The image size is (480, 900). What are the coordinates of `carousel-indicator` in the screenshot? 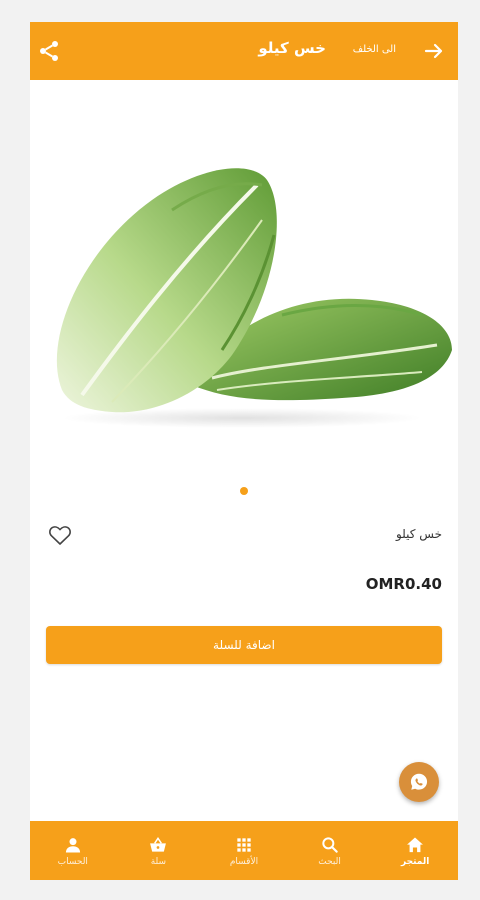 It's located at (244, 491).